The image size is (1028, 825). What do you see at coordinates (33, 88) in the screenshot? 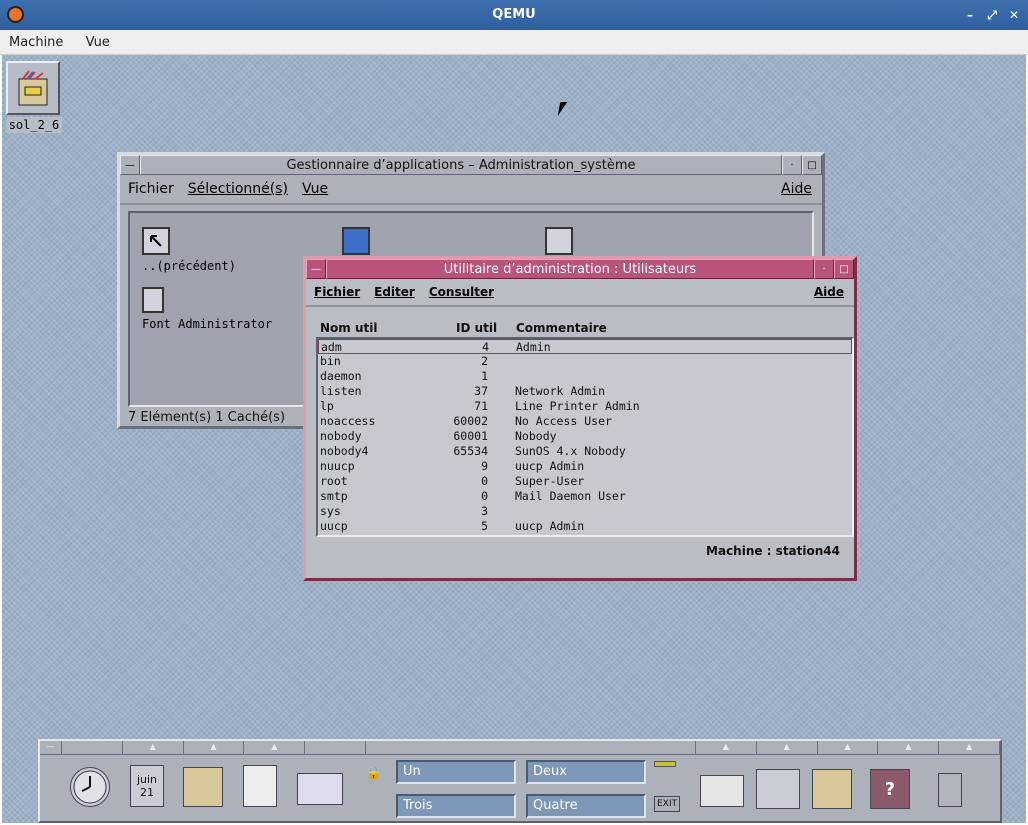
I see `file-cabinet-icon` at bounding box center [33, 88].